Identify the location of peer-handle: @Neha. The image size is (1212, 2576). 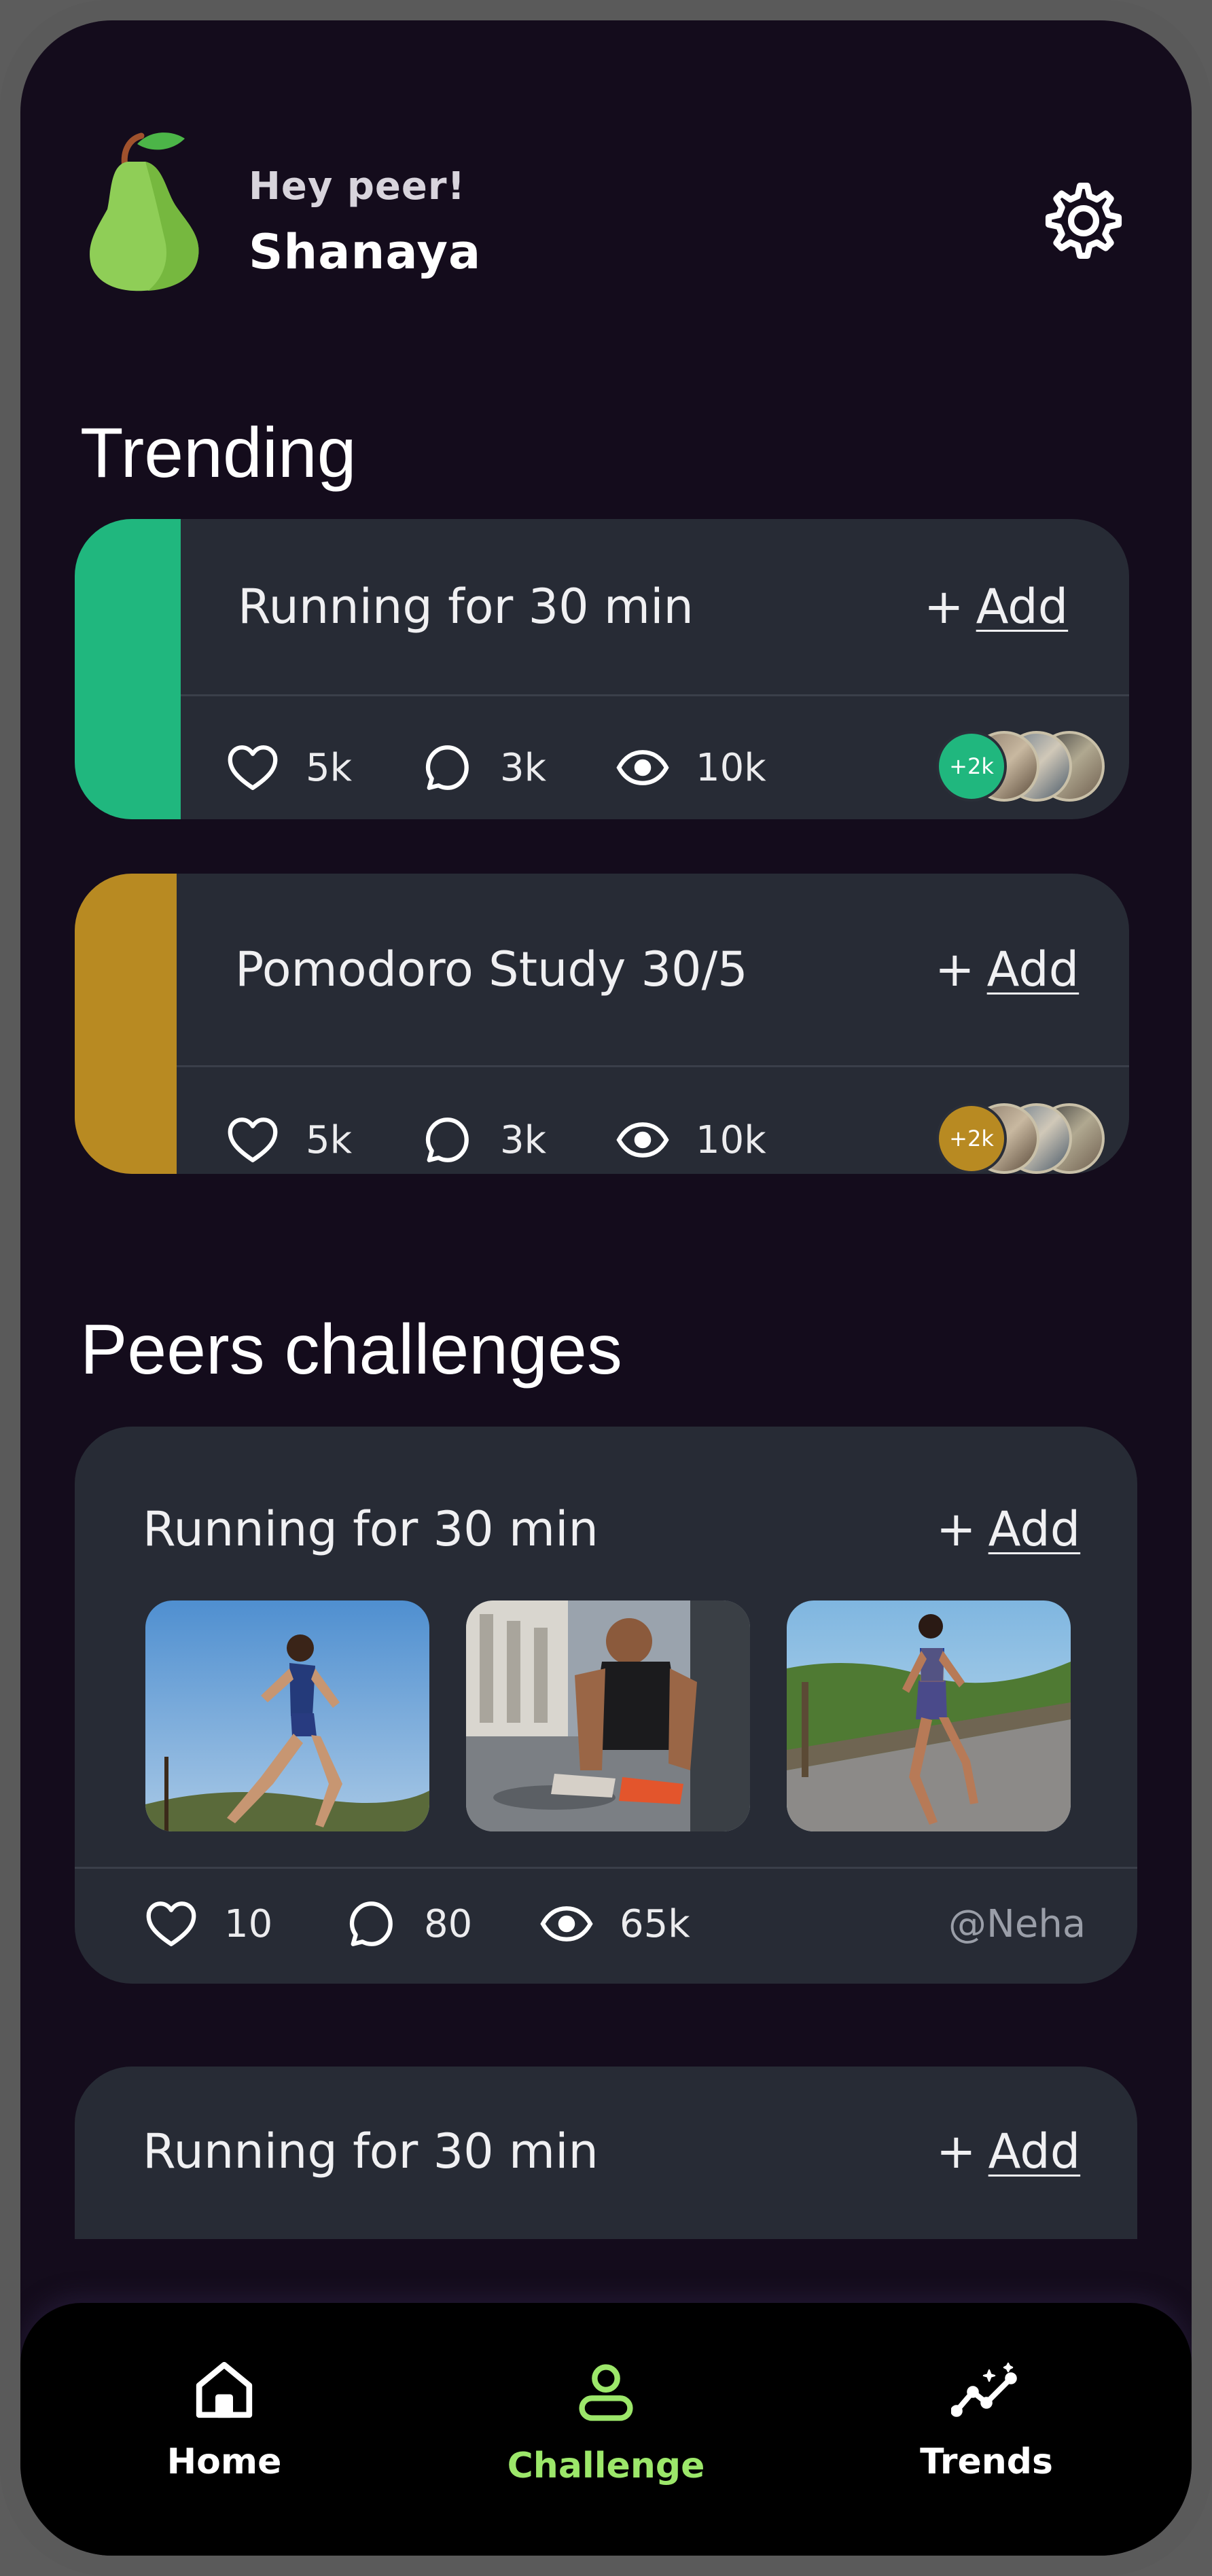
(1017, 1924).